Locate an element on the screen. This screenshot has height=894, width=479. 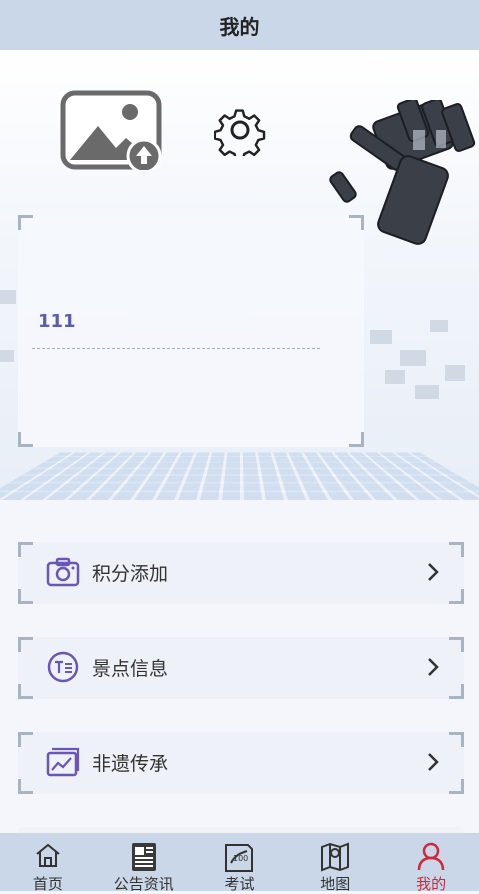
tab-map: 地图 is located at coordinates (335, 863).